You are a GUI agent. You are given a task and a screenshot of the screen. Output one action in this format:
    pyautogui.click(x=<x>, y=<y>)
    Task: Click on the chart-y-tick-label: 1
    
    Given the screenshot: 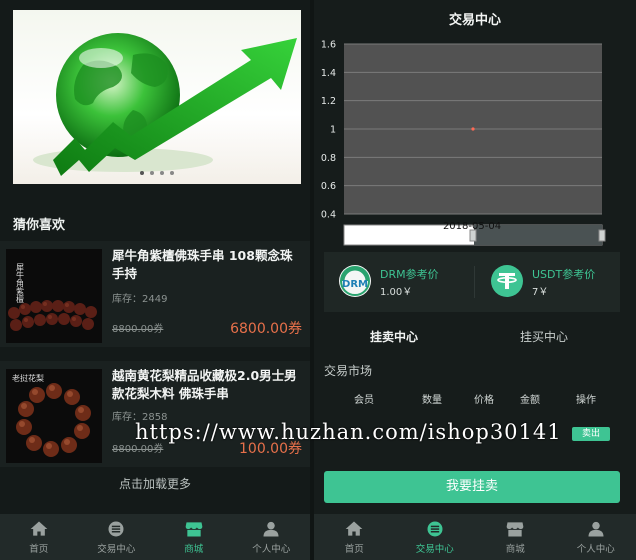 What is the action you would take?
    pyautogui.click(x=333, y=130)
    